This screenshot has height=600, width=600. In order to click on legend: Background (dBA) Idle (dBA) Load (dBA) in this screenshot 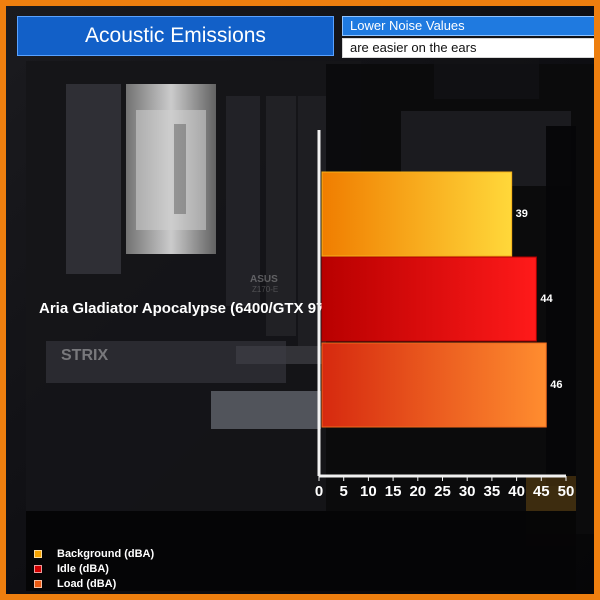, I will do `click(94, 568)`.